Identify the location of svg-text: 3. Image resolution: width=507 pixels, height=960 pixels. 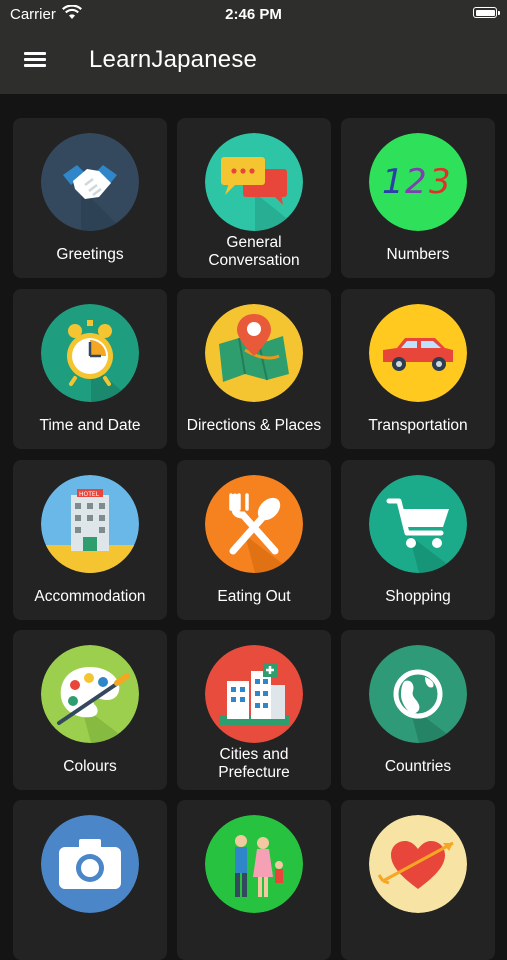
(440, 182).